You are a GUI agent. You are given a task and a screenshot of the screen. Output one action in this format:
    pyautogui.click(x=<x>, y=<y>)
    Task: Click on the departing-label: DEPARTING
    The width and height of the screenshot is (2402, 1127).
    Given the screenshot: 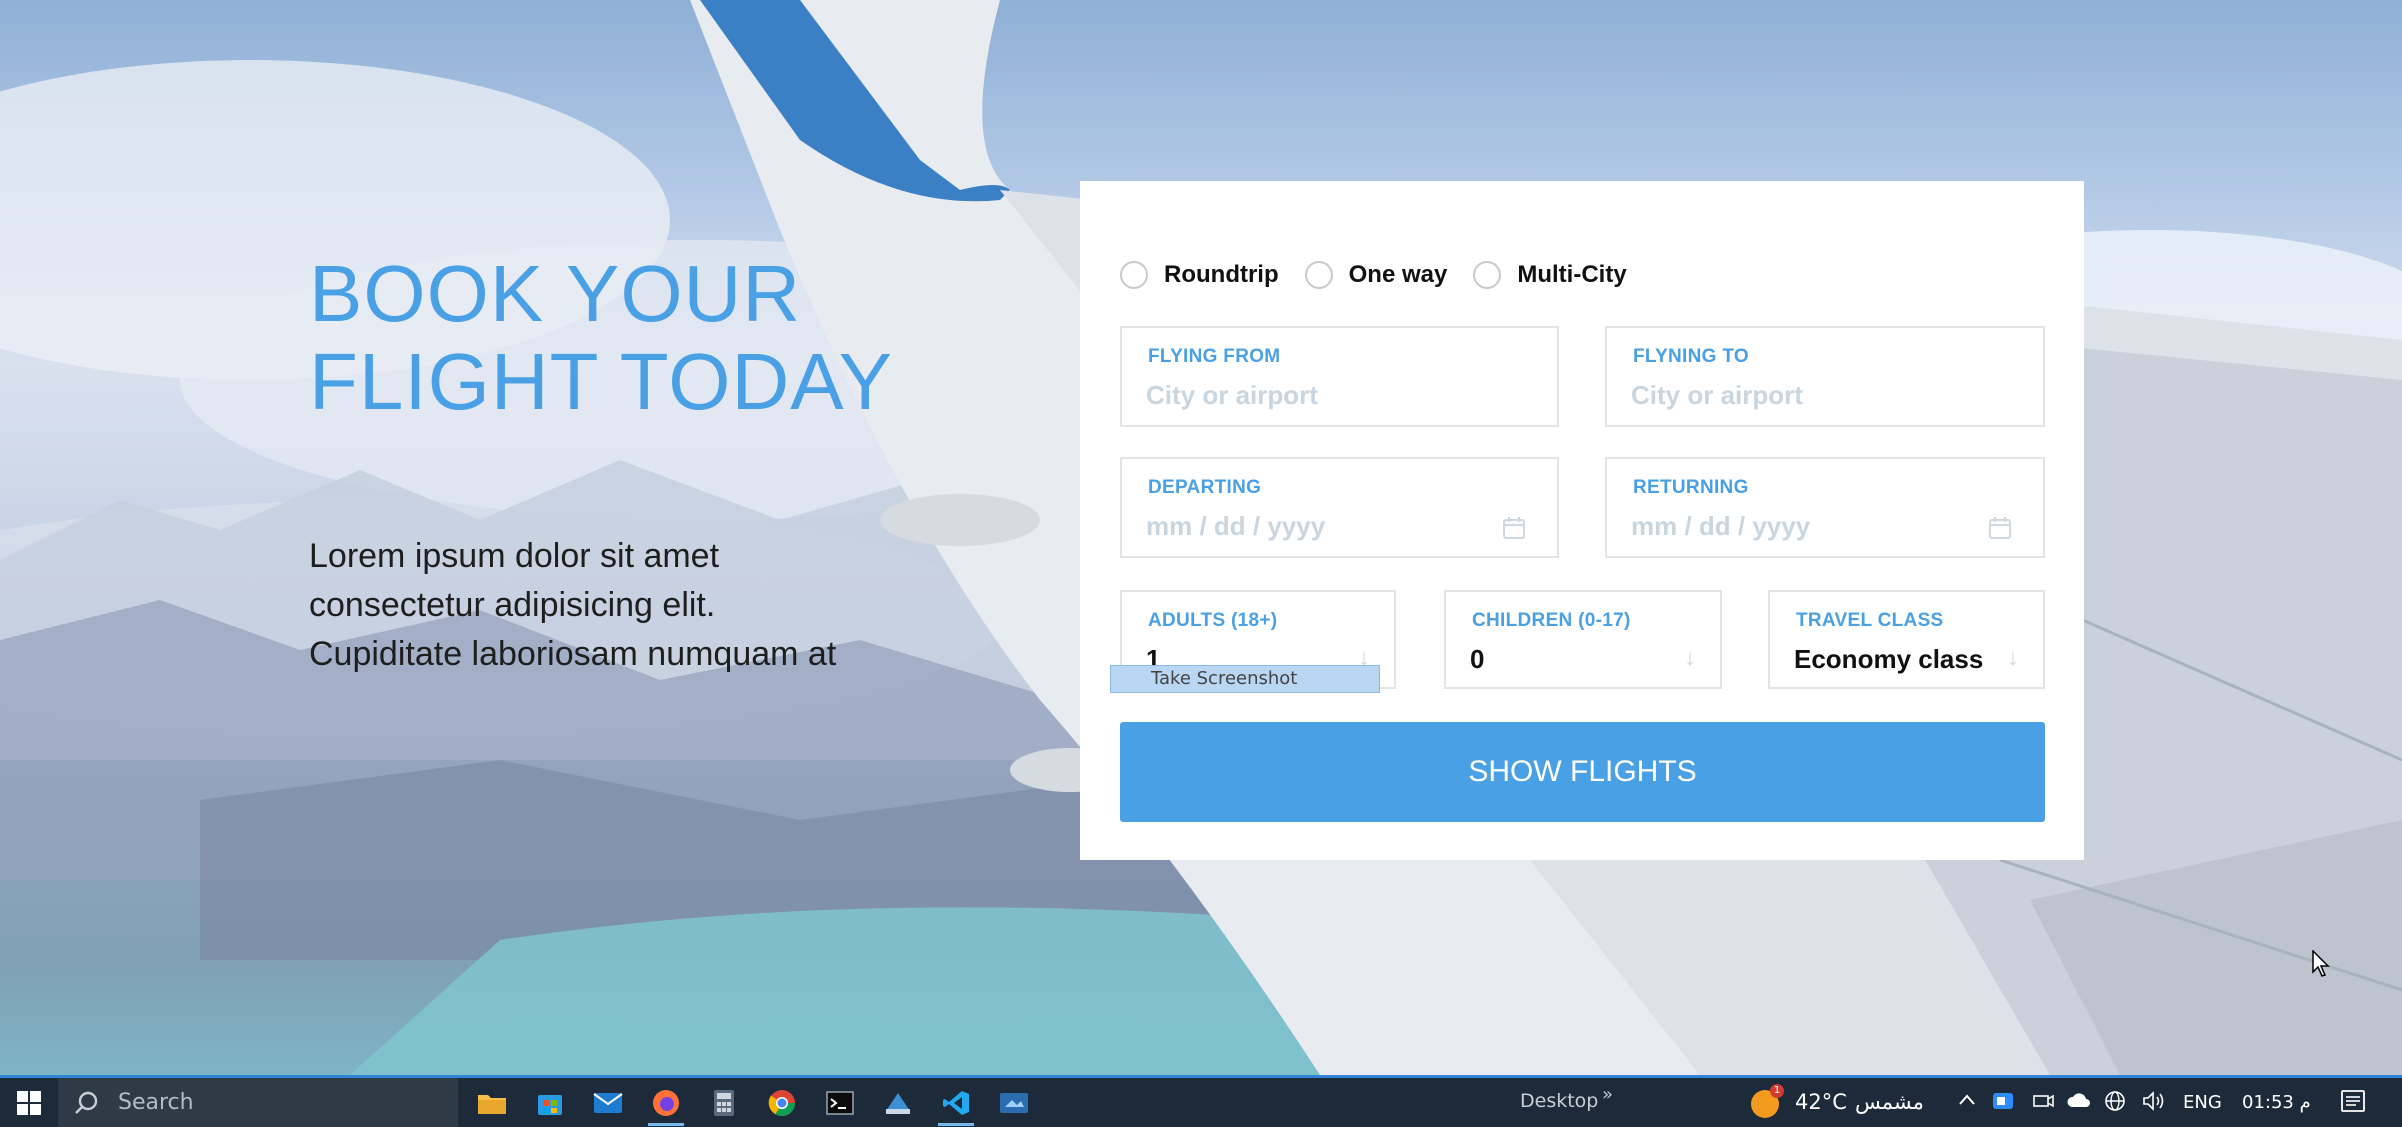 What is the action you would take?
    pyautogui.click(x=1205, y=487)
    